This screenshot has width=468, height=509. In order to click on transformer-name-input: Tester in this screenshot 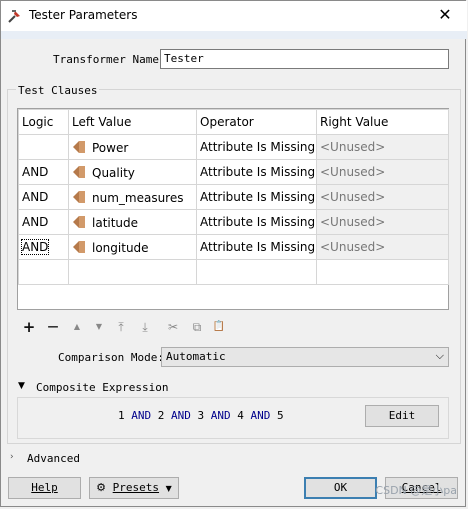, I will do `click(304, 59)`.